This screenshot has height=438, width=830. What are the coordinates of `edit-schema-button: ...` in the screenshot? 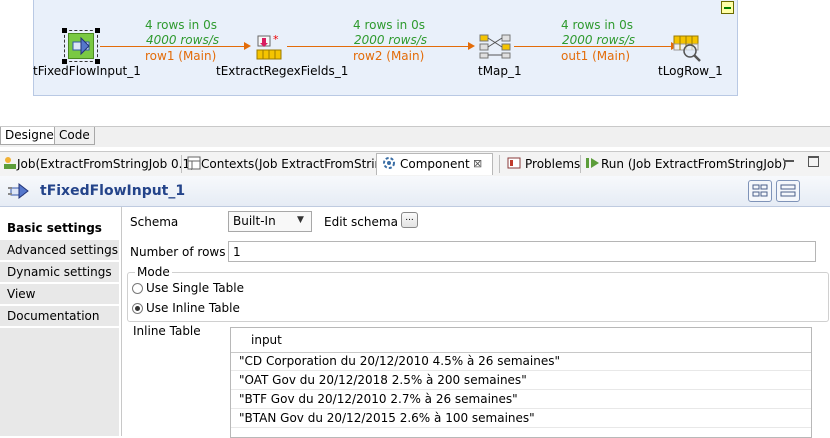 It's located at (409, 220).